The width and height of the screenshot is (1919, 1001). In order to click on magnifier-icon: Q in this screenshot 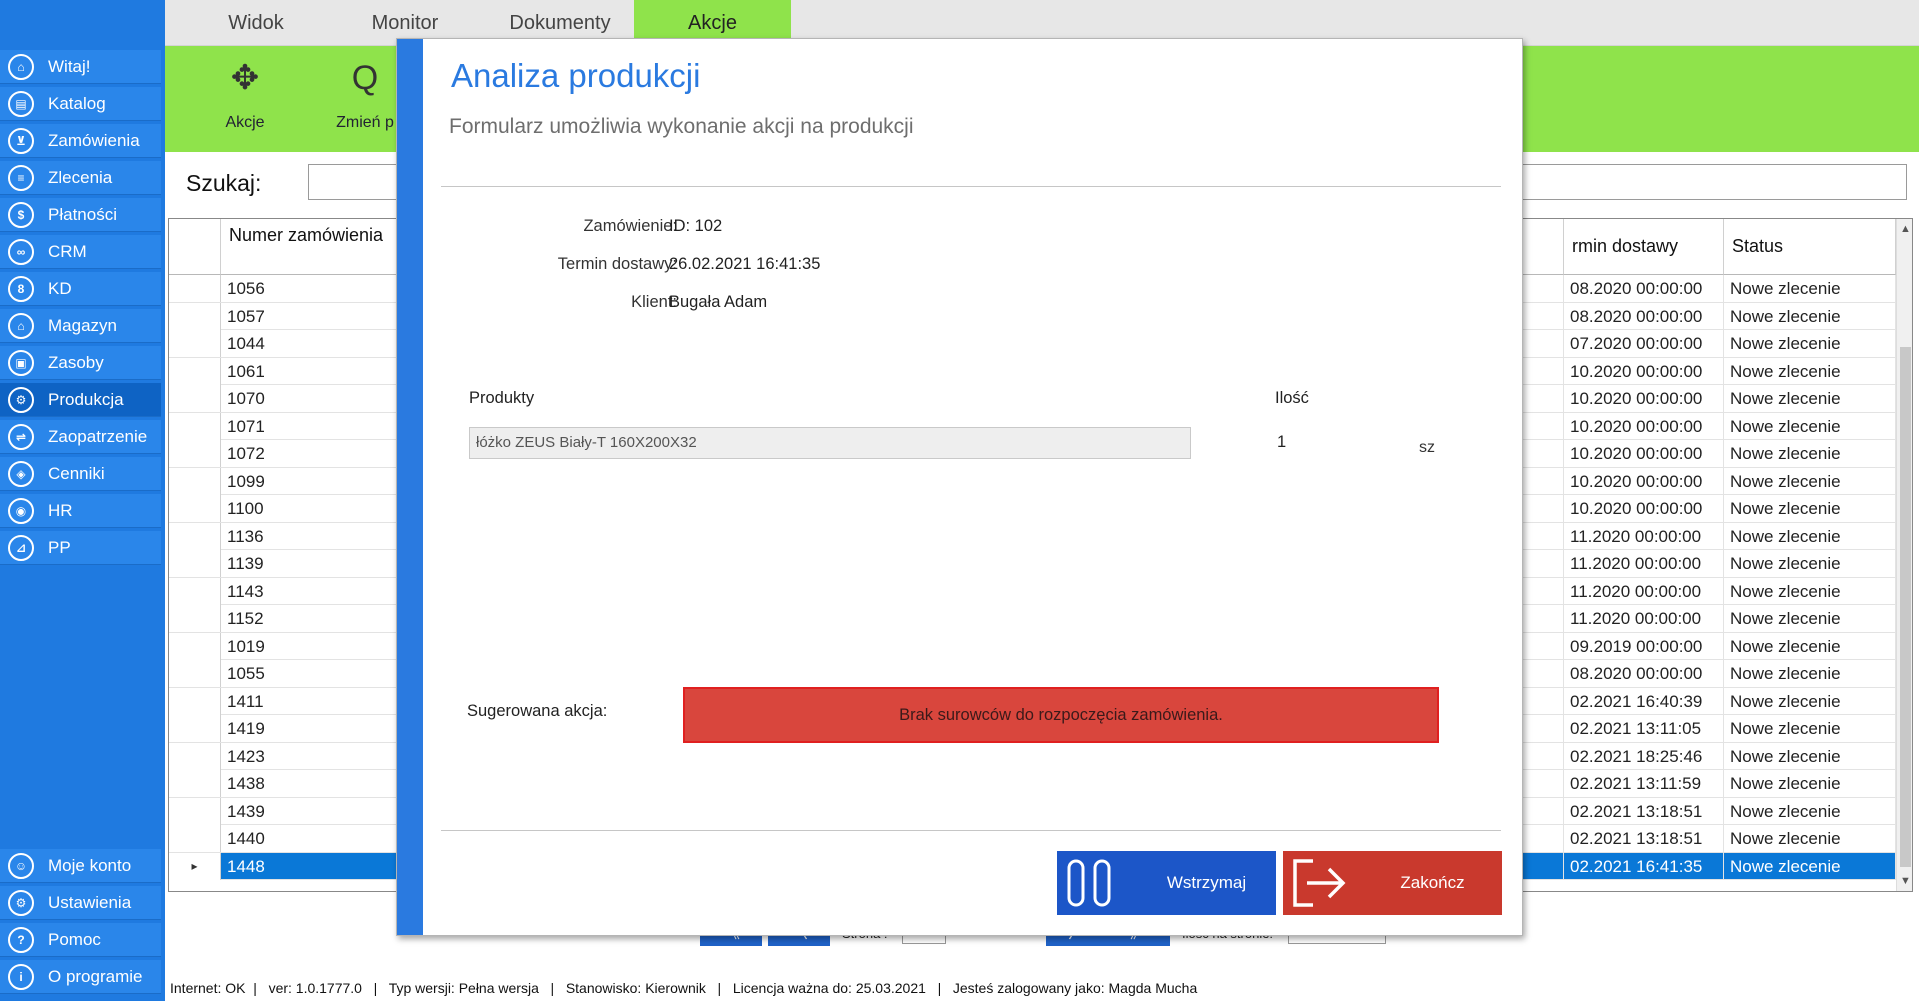, I will do `click(365, 78)`.